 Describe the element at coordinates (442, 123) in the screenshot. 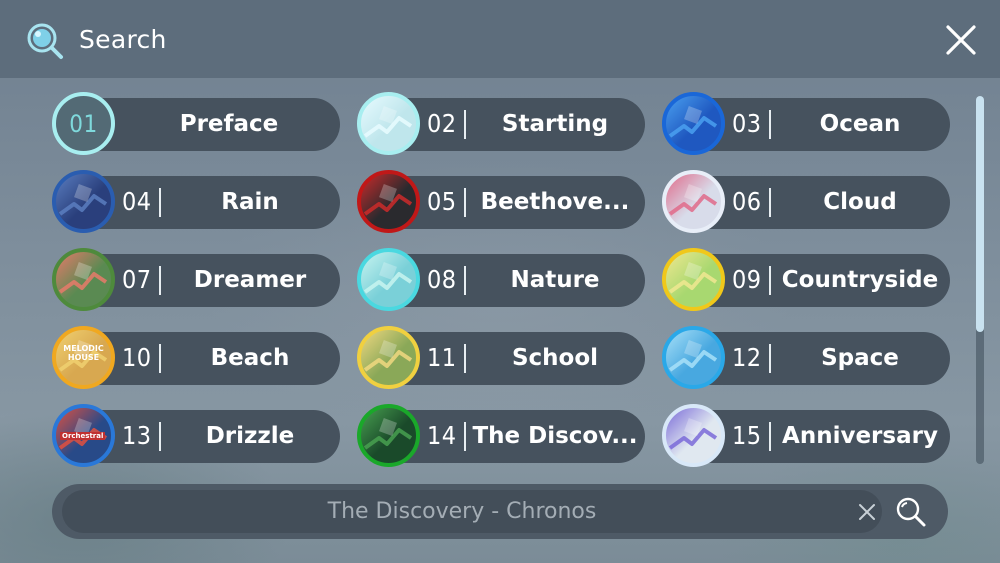

I see `level-number: 02` at that location.